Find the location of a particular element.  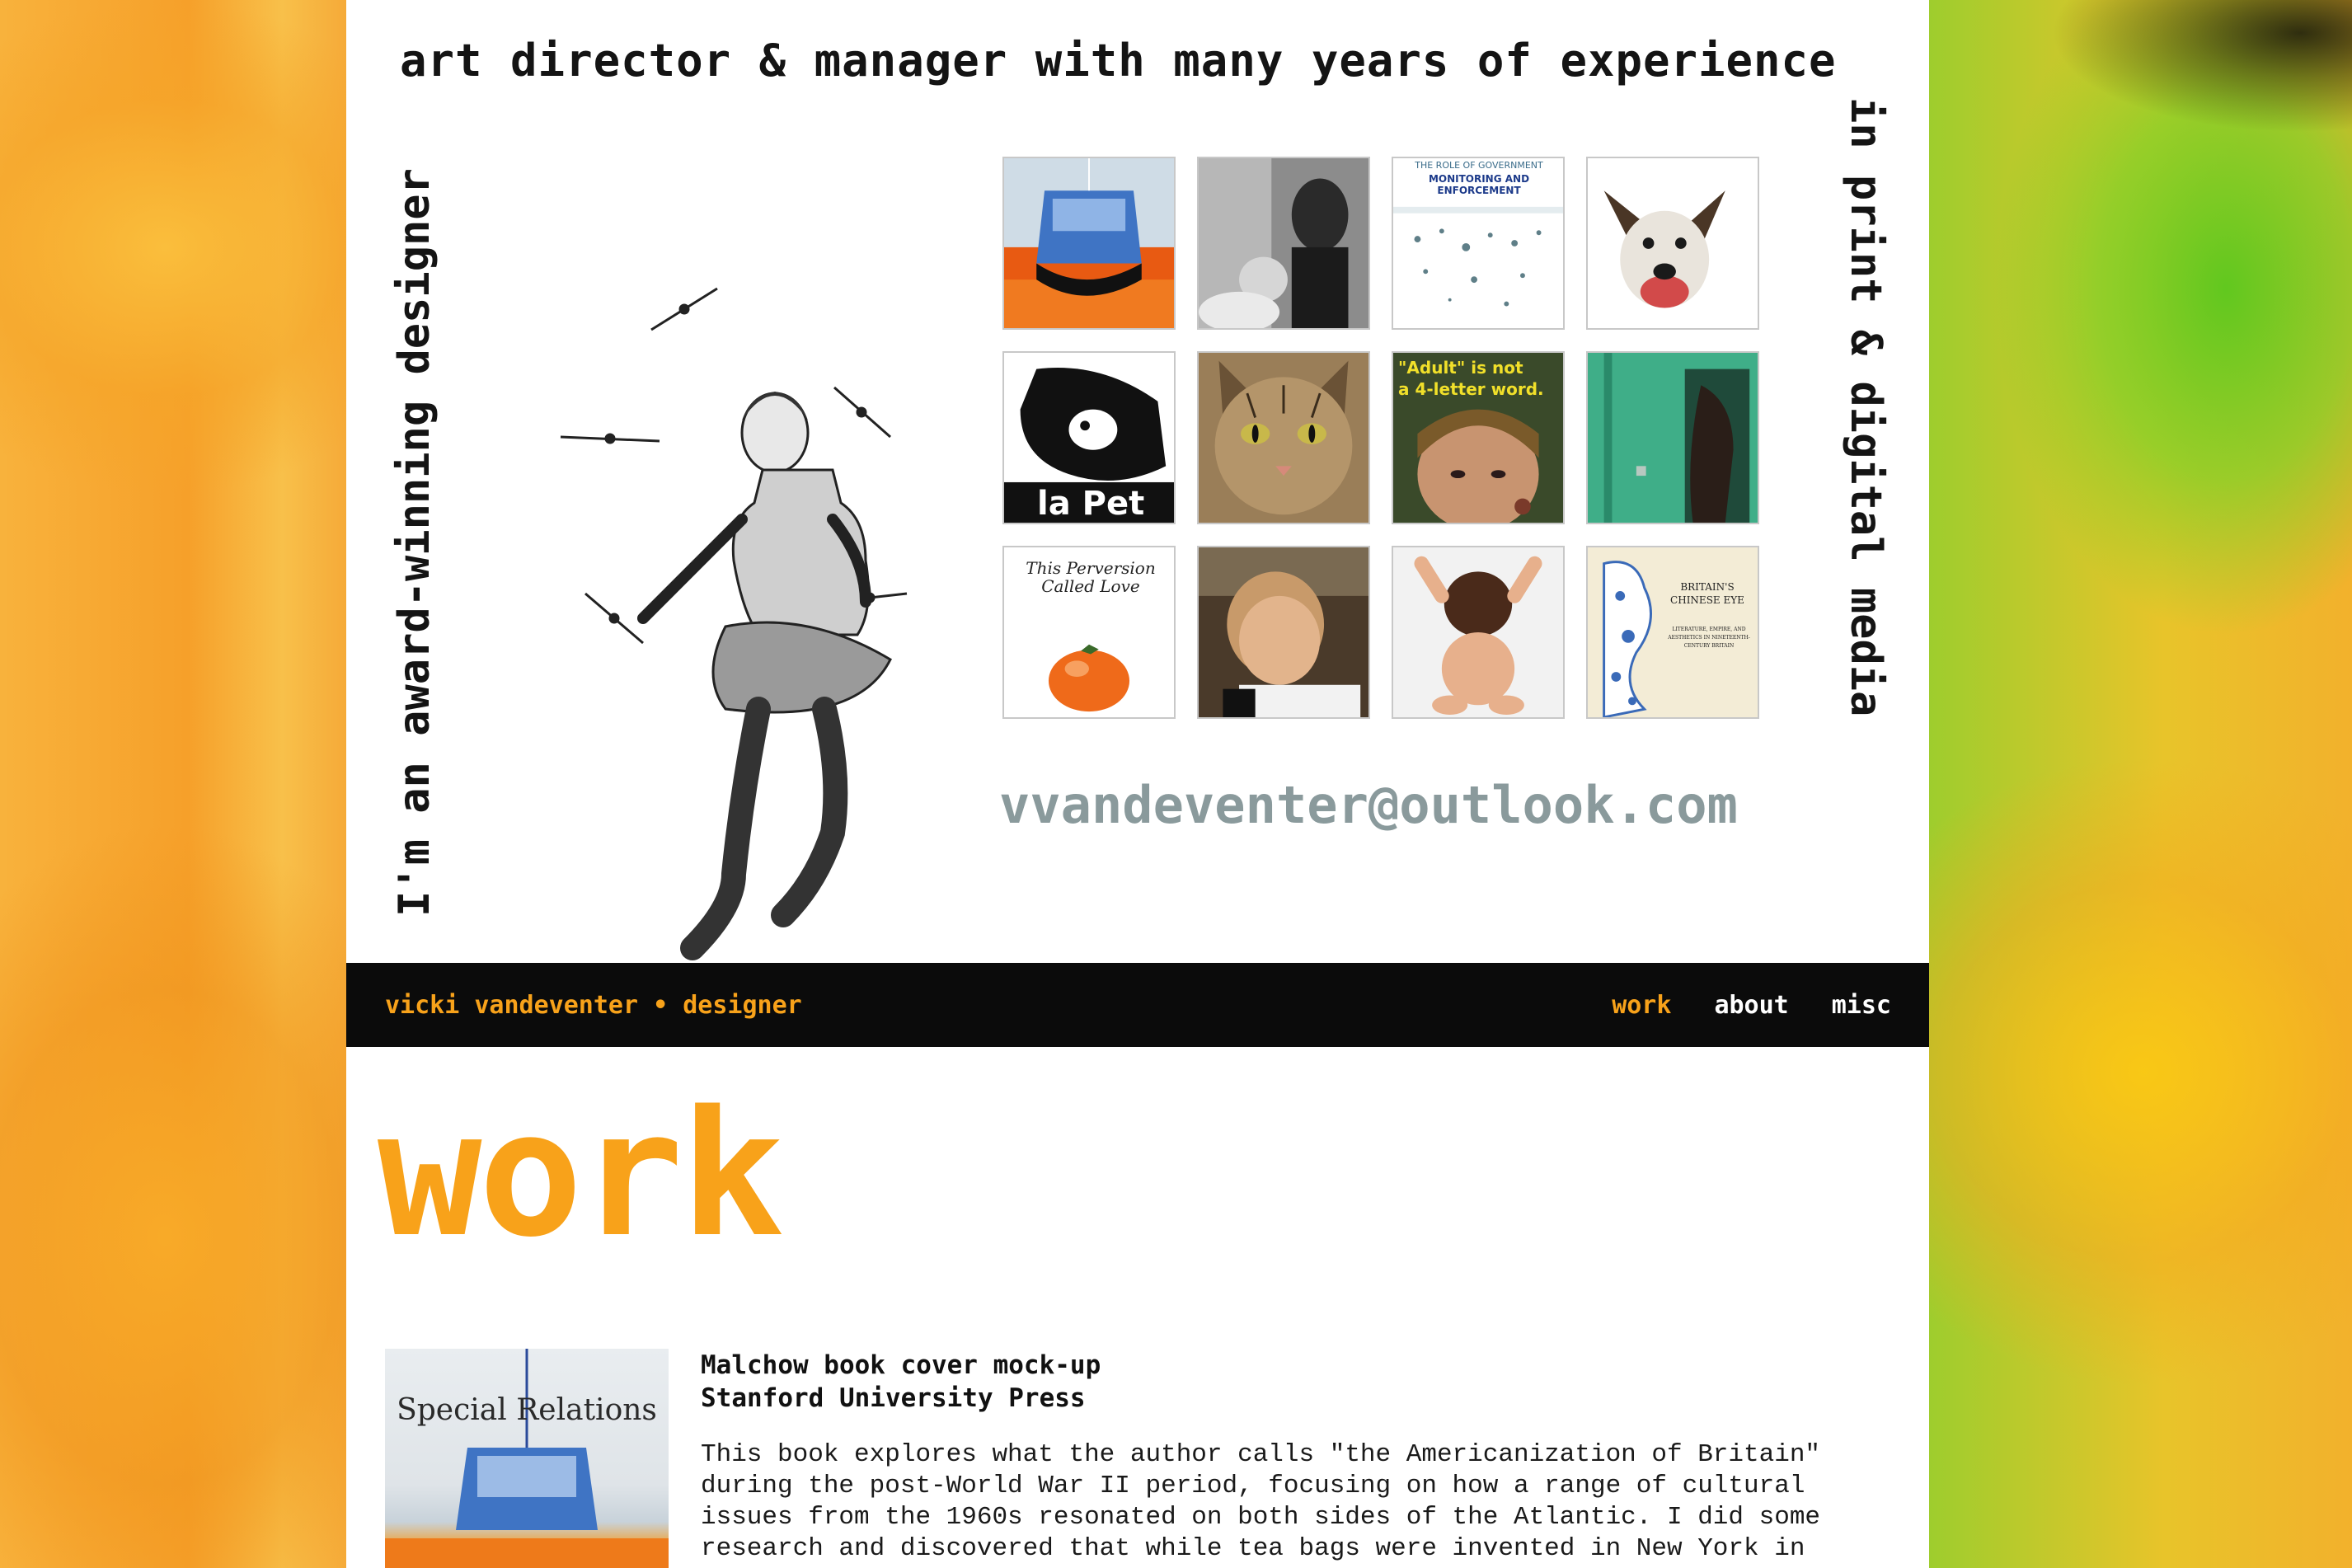

thumbnail-caption: This Perversion Called Love is located at coordinates (1091, 577).